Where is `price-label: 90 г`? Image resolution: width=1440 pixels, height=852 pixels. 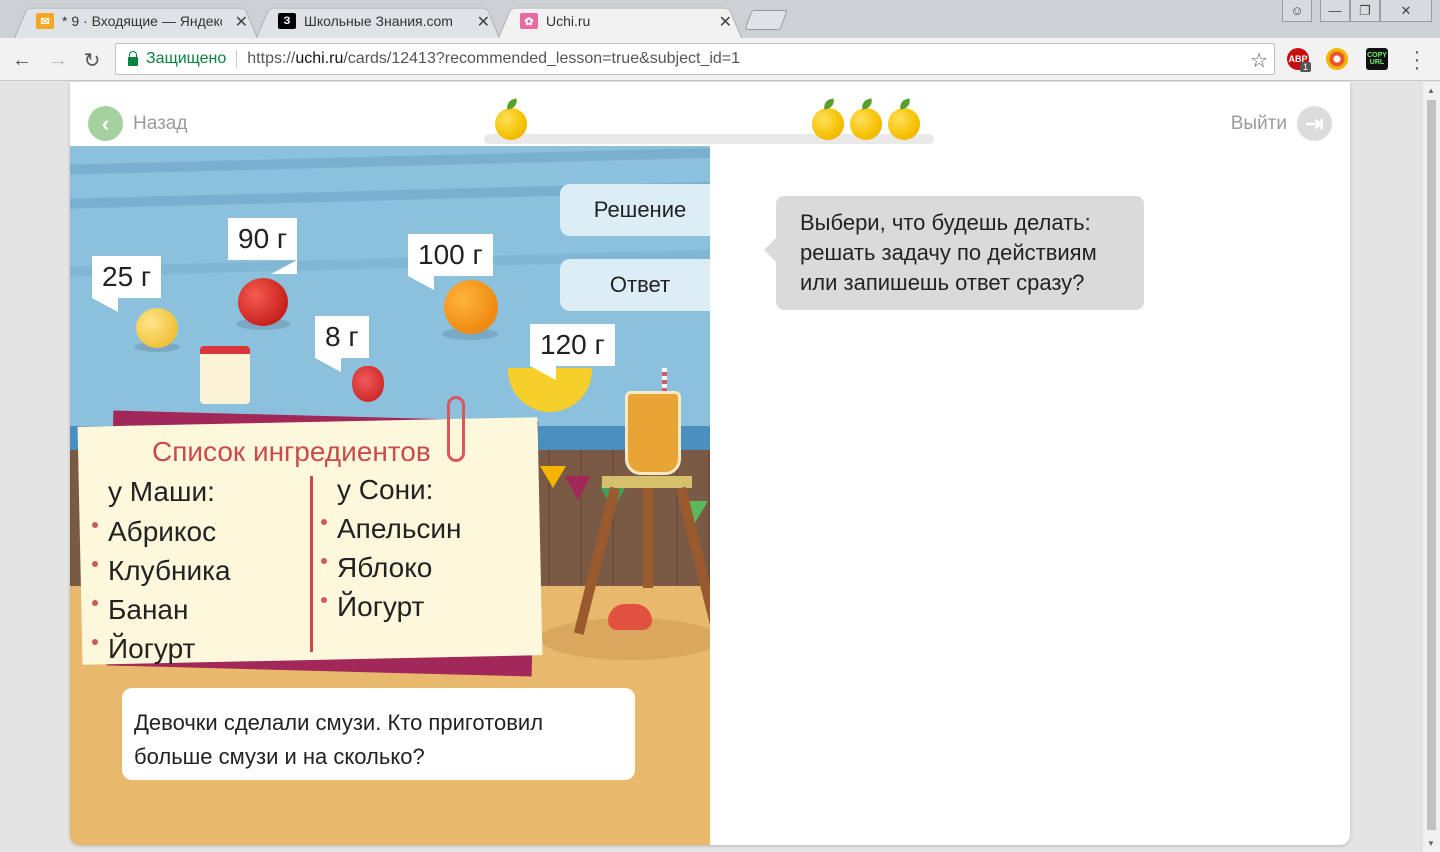 price-label: 90 г is located at coordinates (263, 238).